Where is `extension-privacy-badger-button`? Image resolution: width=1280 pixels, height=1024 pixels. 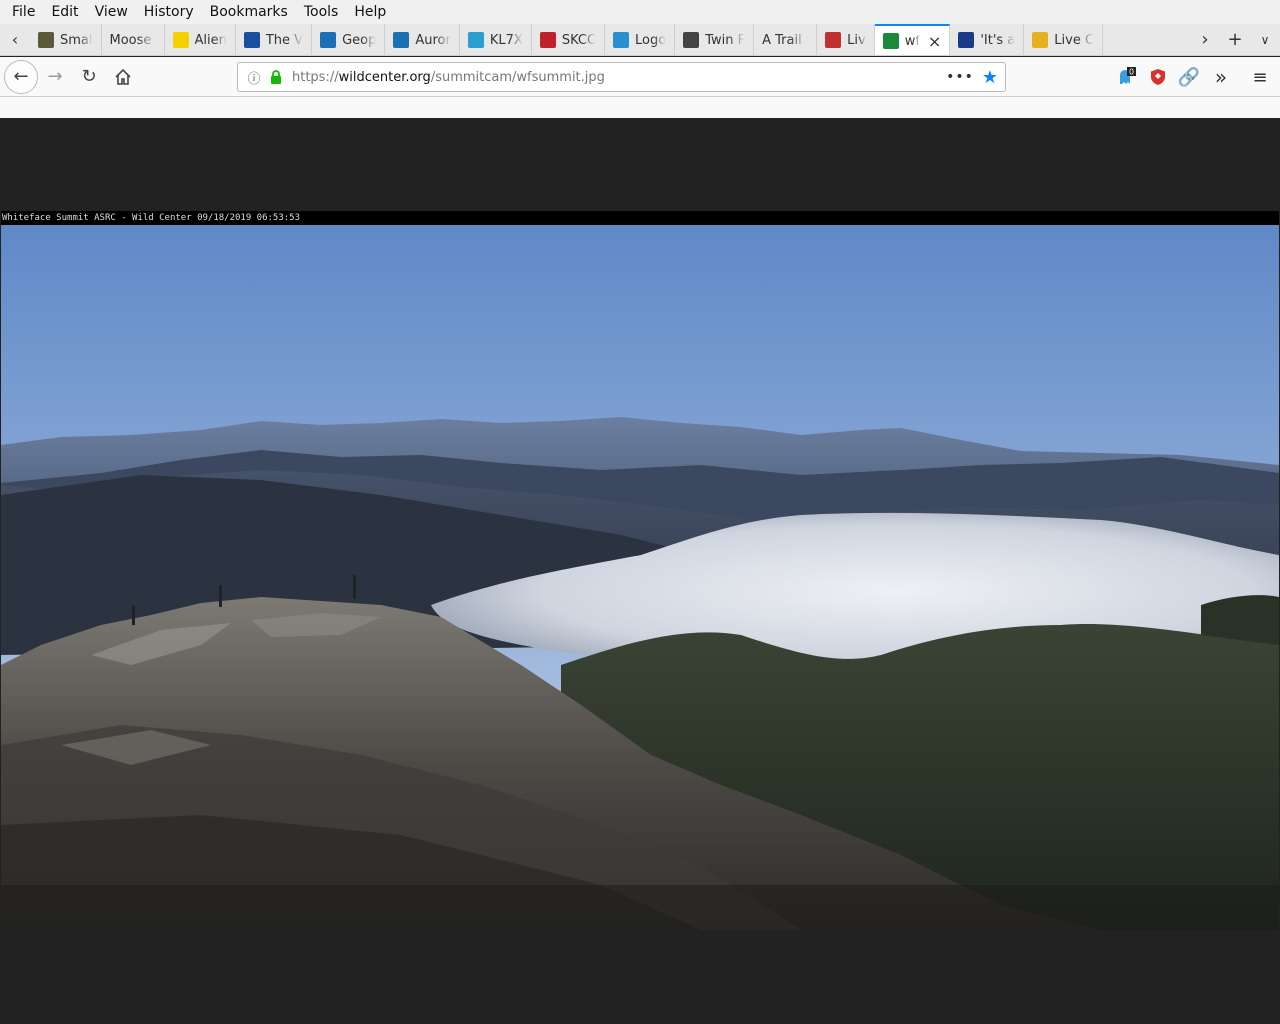
extension-privacy-badger-button is located at coordinates (1158, 77).